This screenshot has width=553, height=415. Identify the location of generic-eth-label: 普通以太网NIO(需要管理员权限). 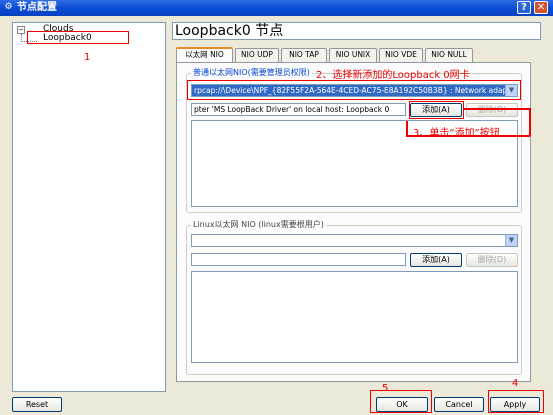
(251, 72).